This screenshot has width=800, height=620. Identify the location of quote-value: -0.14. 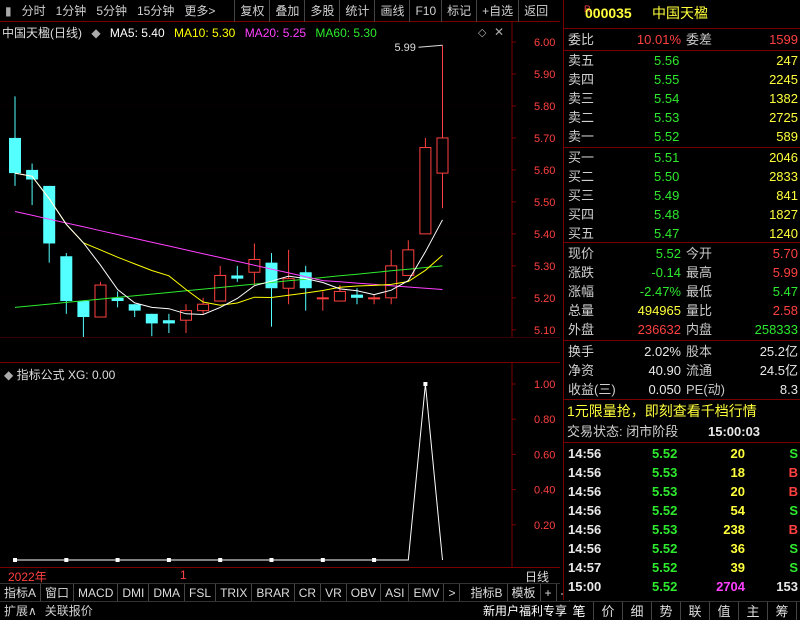
(666, 272).